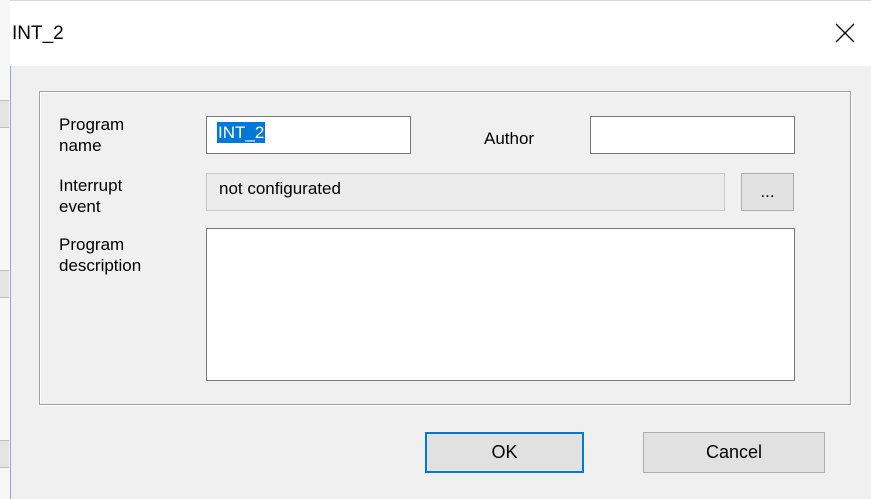  I want to click on interrupt-event-label-line1: Interrupt, so click(91, 185).